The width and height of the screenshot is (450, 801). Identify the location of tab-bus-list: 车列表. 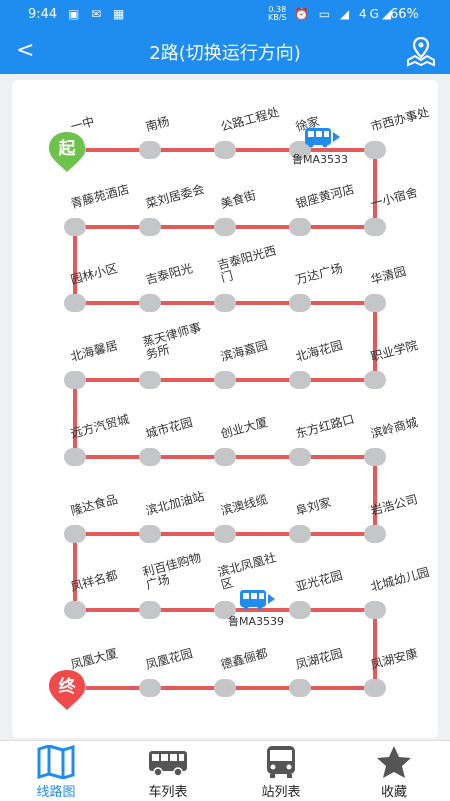
(168, 771).